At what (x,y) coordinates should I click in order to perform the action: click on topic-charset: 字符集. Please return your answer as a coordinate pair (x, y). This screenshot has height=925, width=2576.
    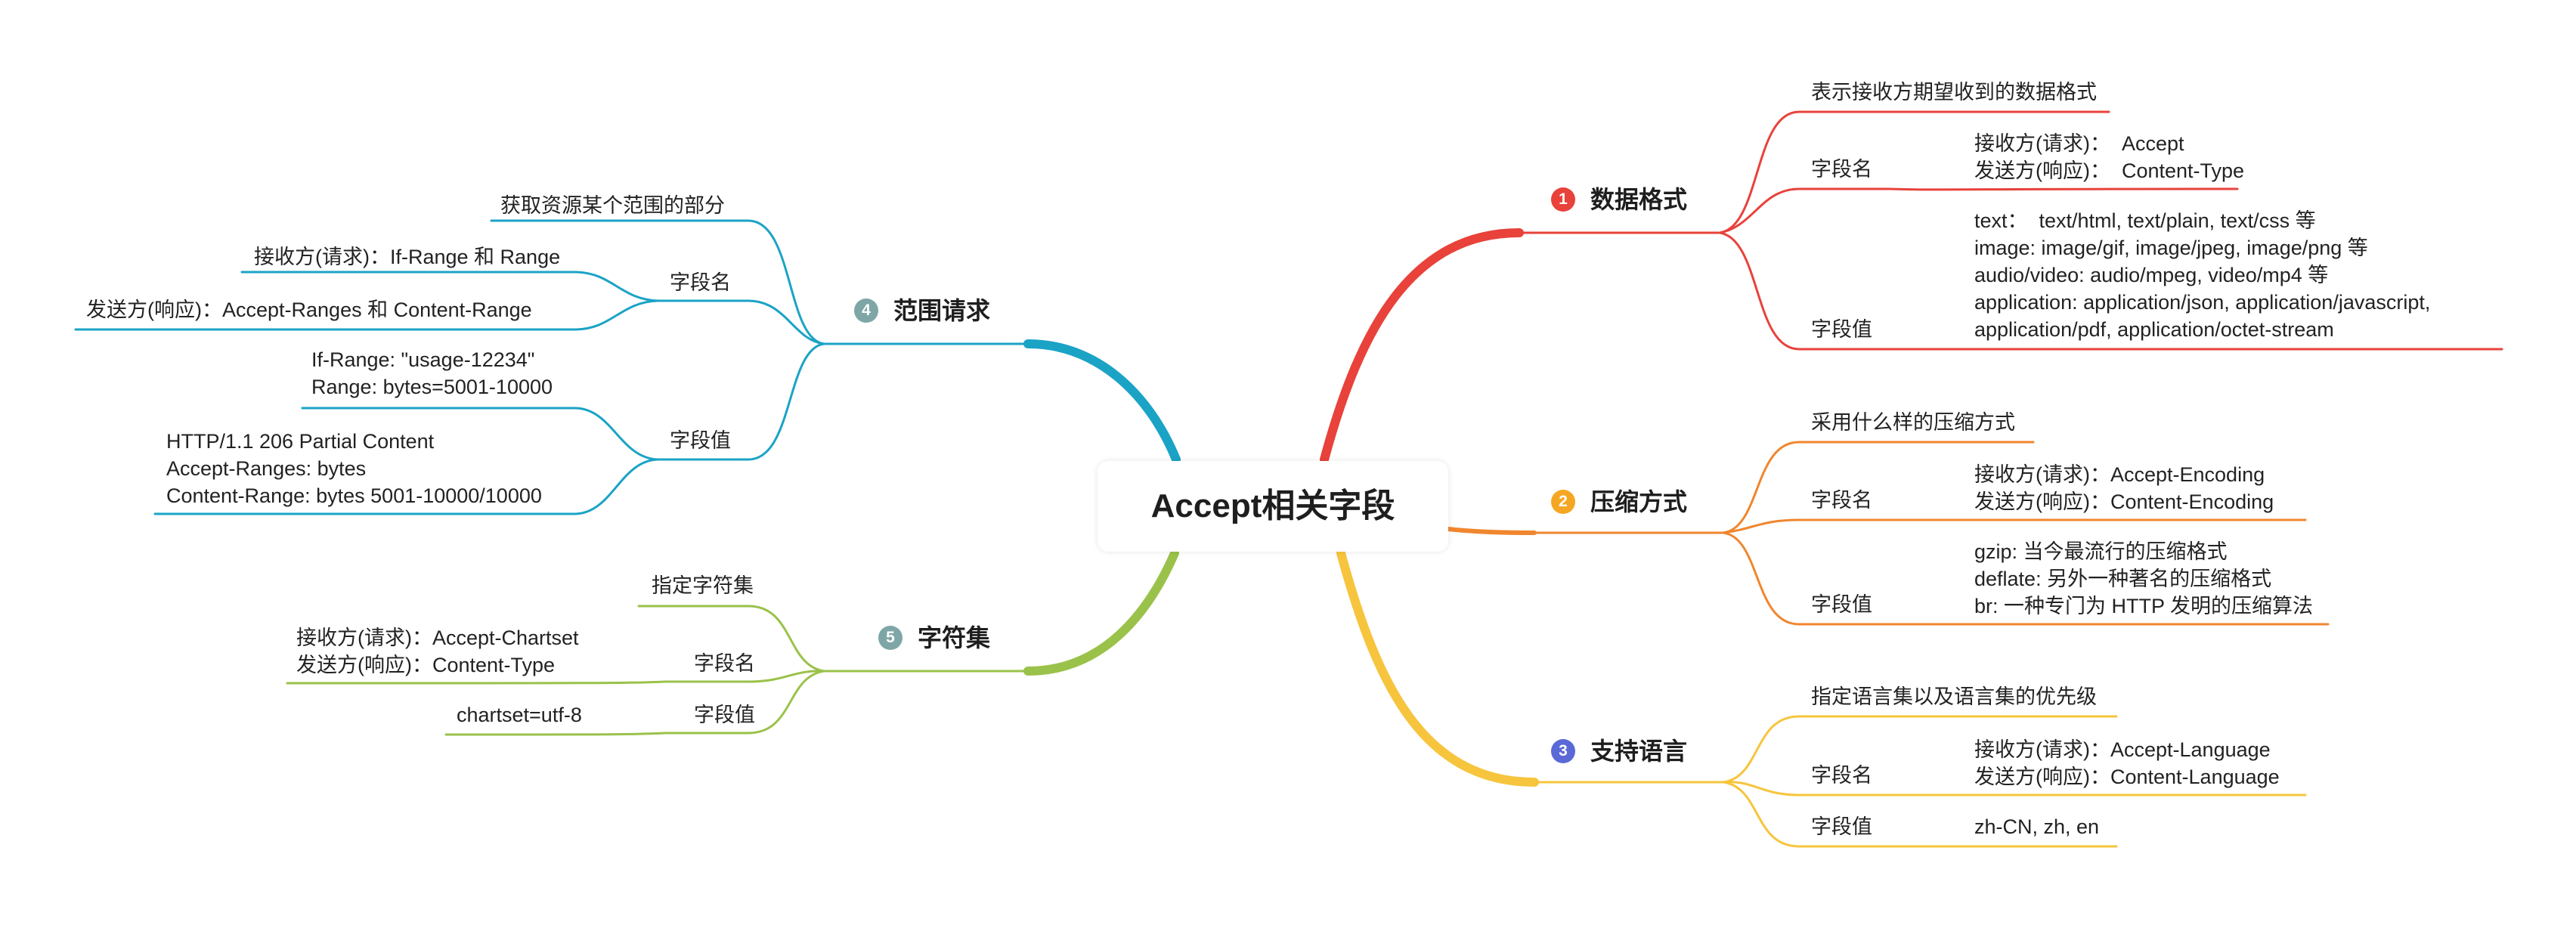
    Looking at the image, I should click on (954, 638).